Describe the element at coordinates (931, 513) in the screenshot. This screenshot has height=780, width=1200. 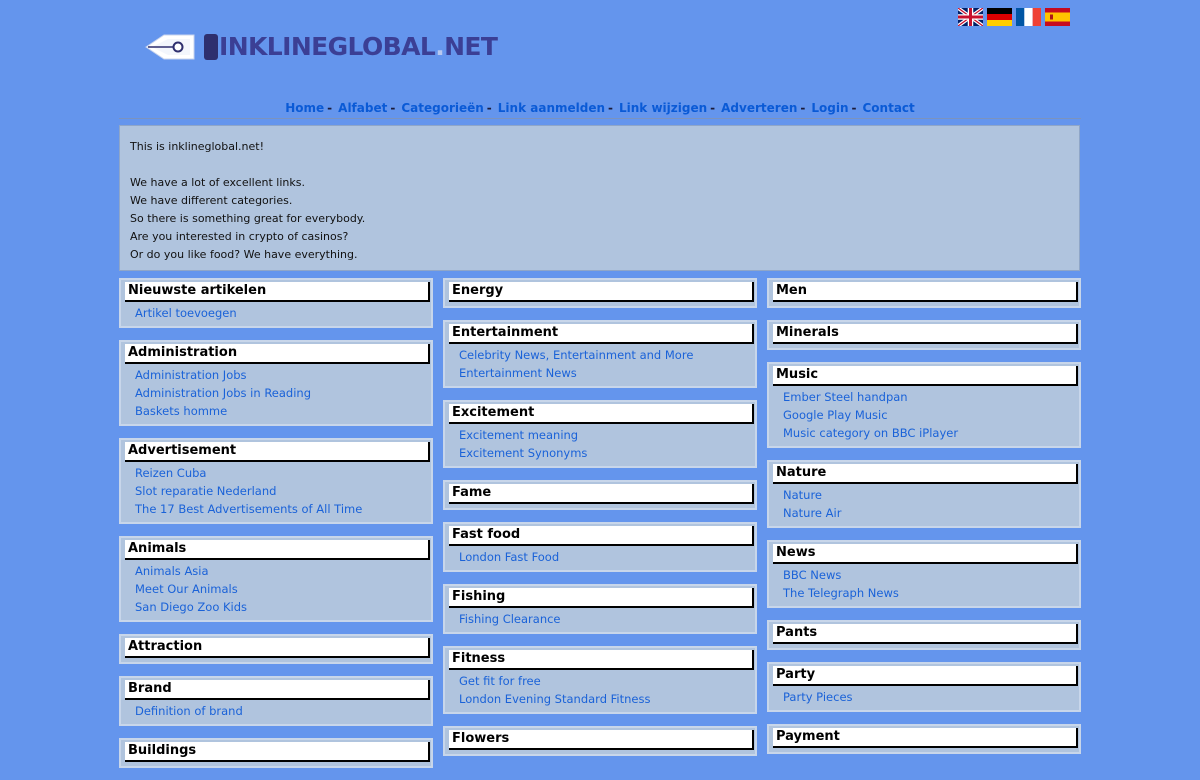
I see `category-link: Nature Air` at that location.